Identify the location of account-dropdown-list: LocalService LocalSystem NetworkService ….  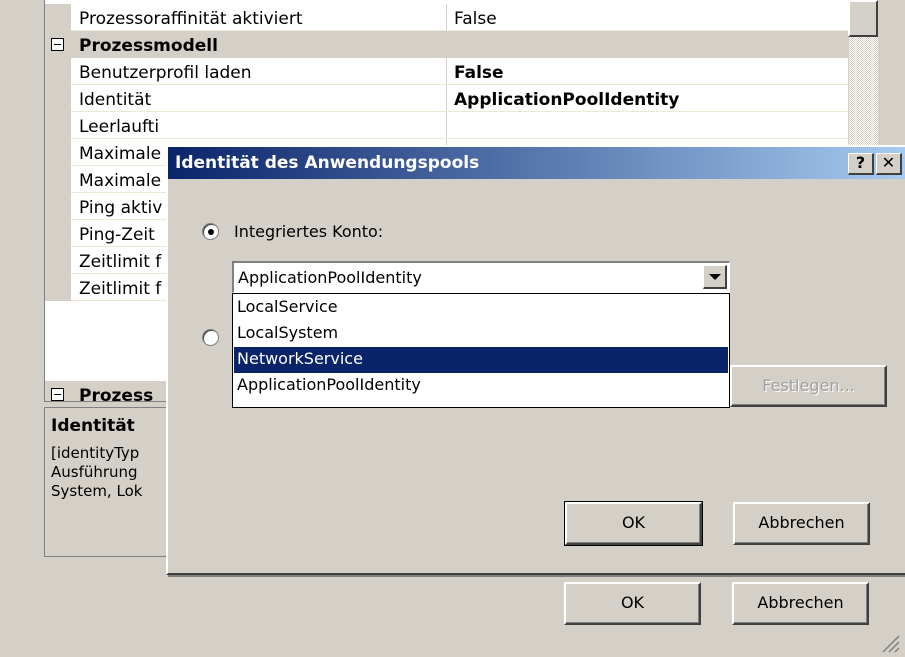
(481, 350).